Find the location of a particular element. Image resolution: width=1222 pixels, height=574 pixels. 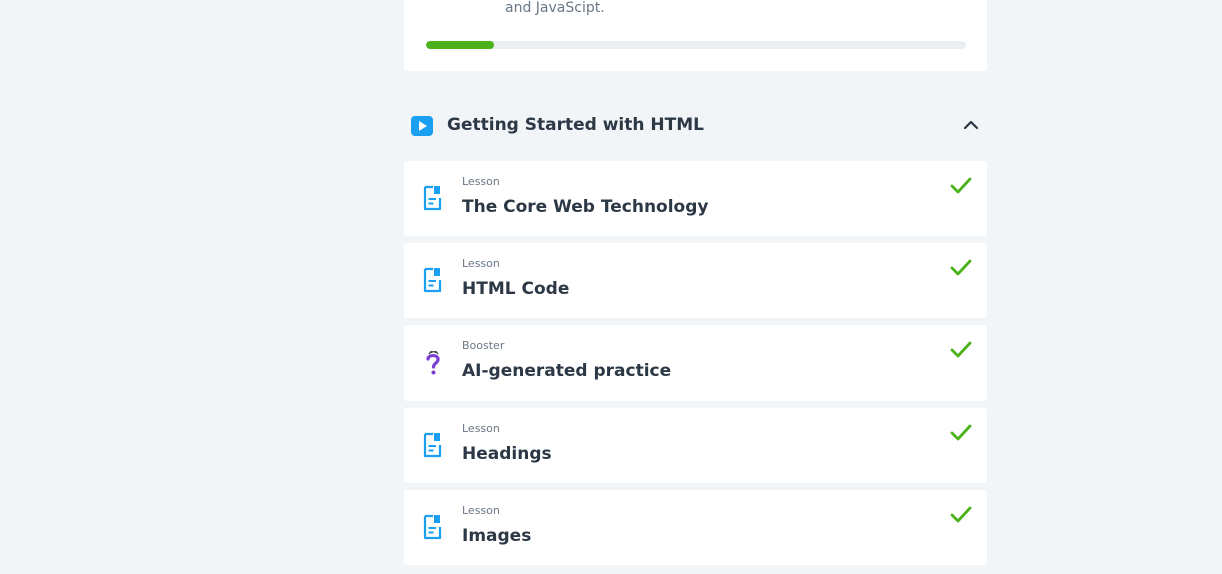

course-progress-fill is located at coordinates (460, 45).